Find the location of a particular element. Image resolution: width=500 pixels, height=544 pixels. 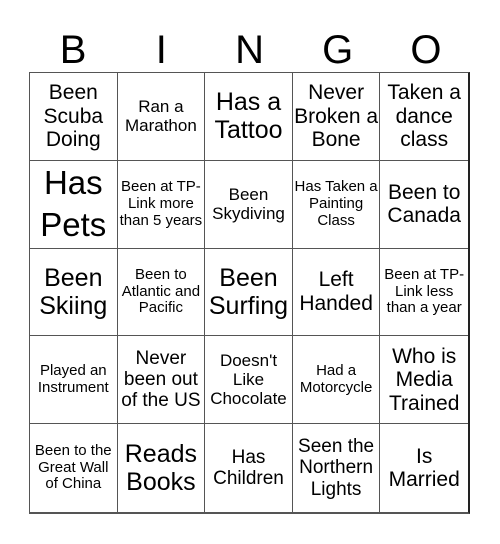

bingo-cell: Has Children is located at coordinates (249, 468).